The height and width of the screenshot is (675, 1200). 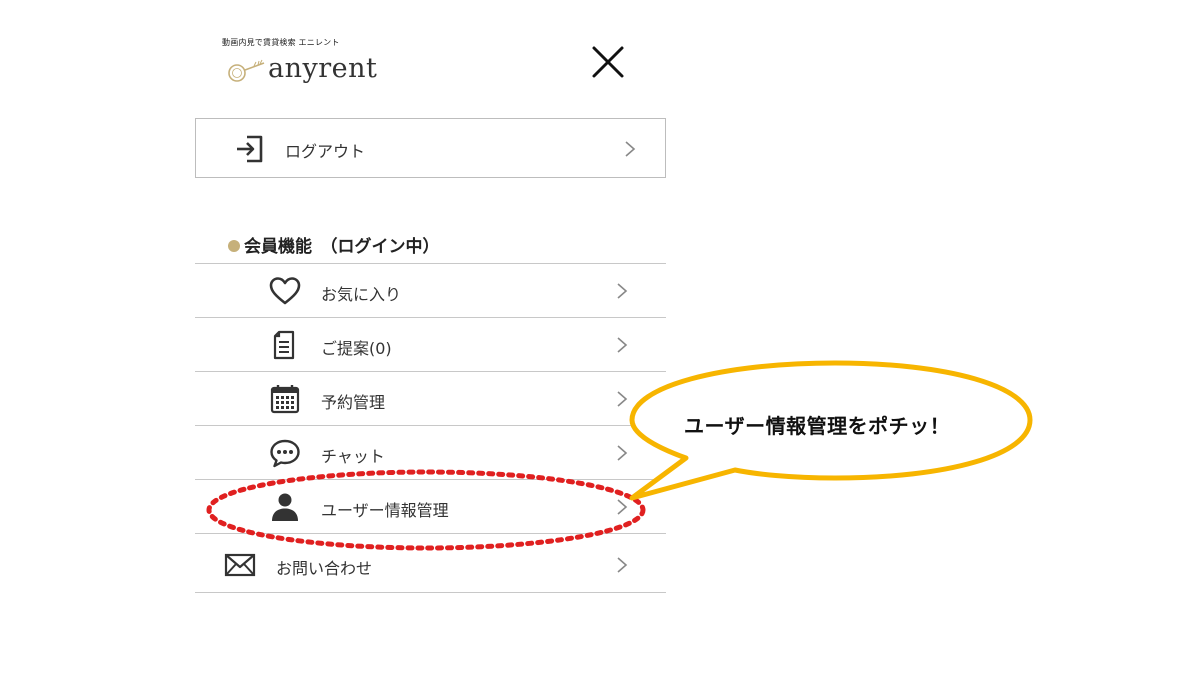 I want to click on menu-item-label: ユーザー情報管理, so click(x=385, y=510).